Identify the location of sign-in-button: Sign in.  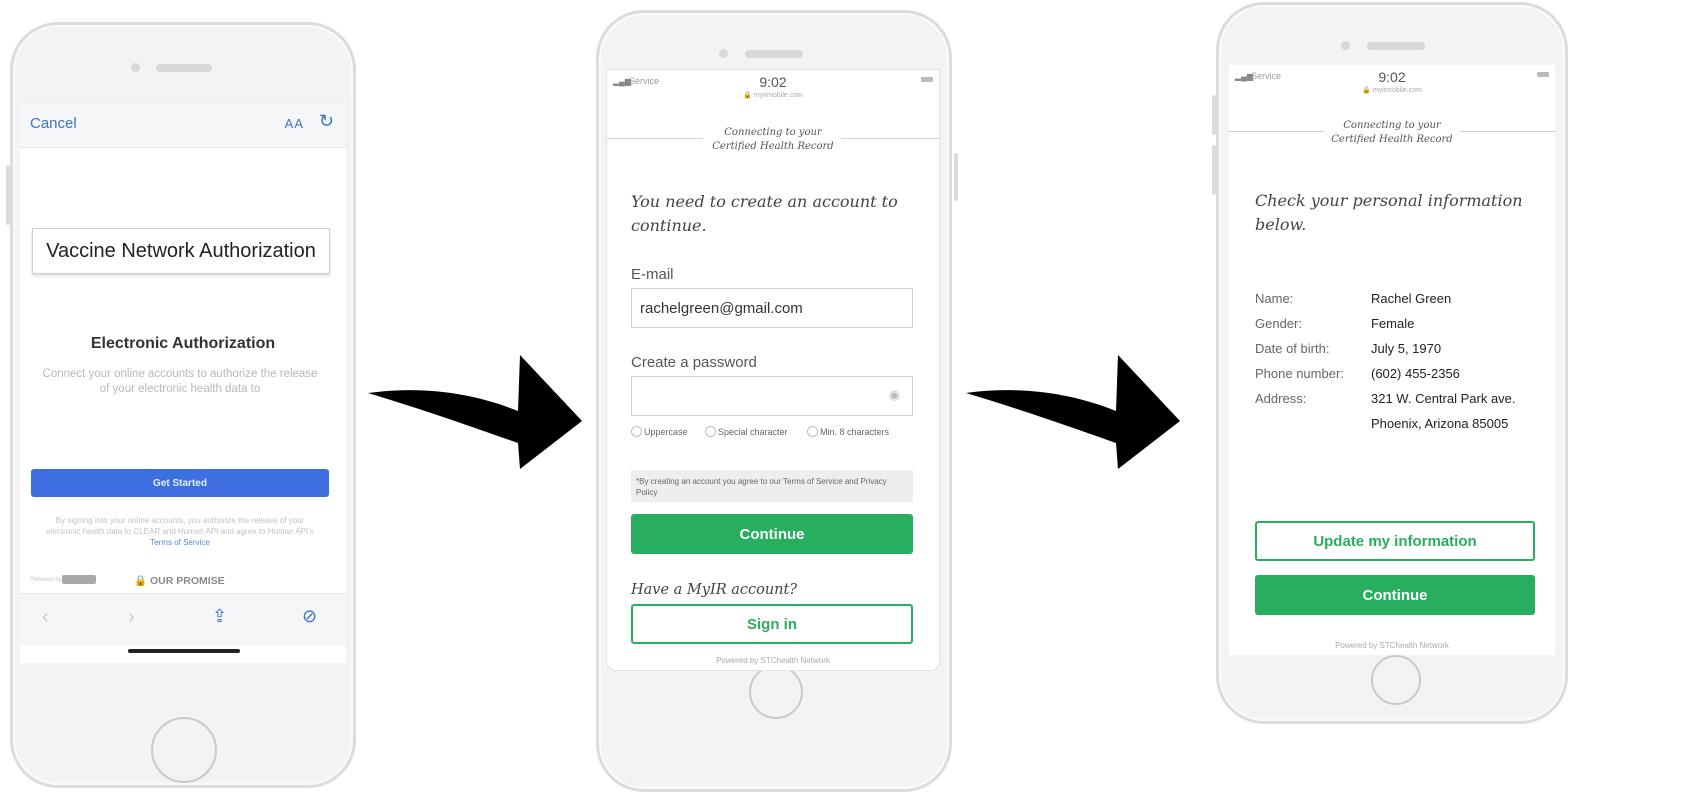
(772, 624).